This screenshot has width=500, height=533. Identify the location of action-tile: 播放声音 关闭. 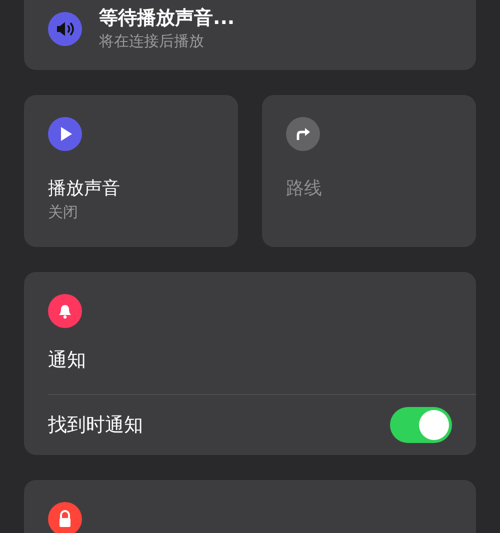
(131, 171).